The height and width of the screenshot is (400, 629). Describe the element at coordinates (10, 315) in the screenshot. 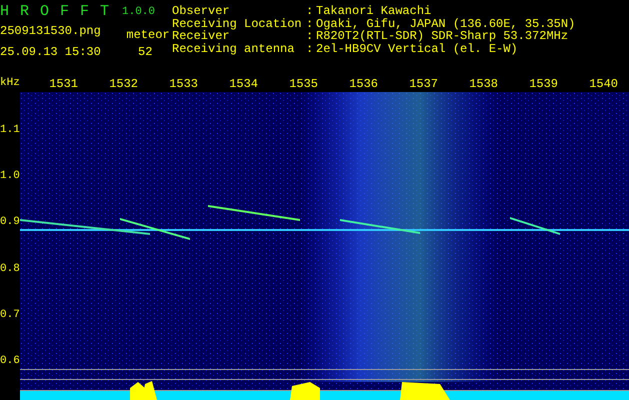

I see `y-tick-label: 0.7` at that location.